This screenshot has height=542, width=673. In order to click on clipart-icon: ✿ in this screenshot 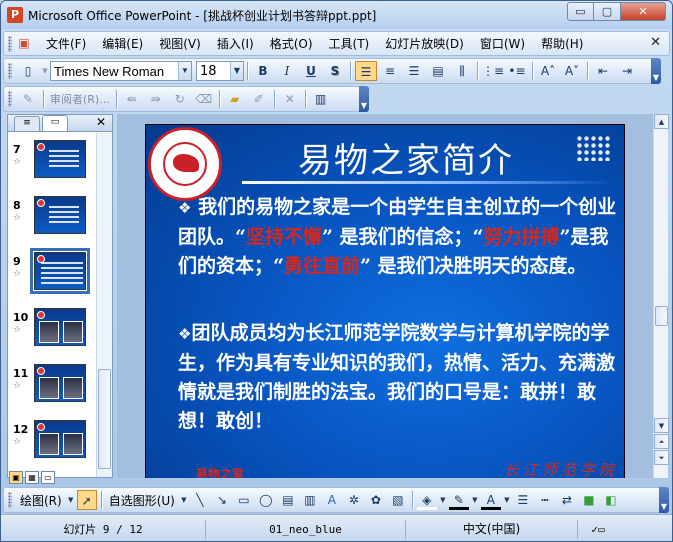, I will do `click(376, 500)`.